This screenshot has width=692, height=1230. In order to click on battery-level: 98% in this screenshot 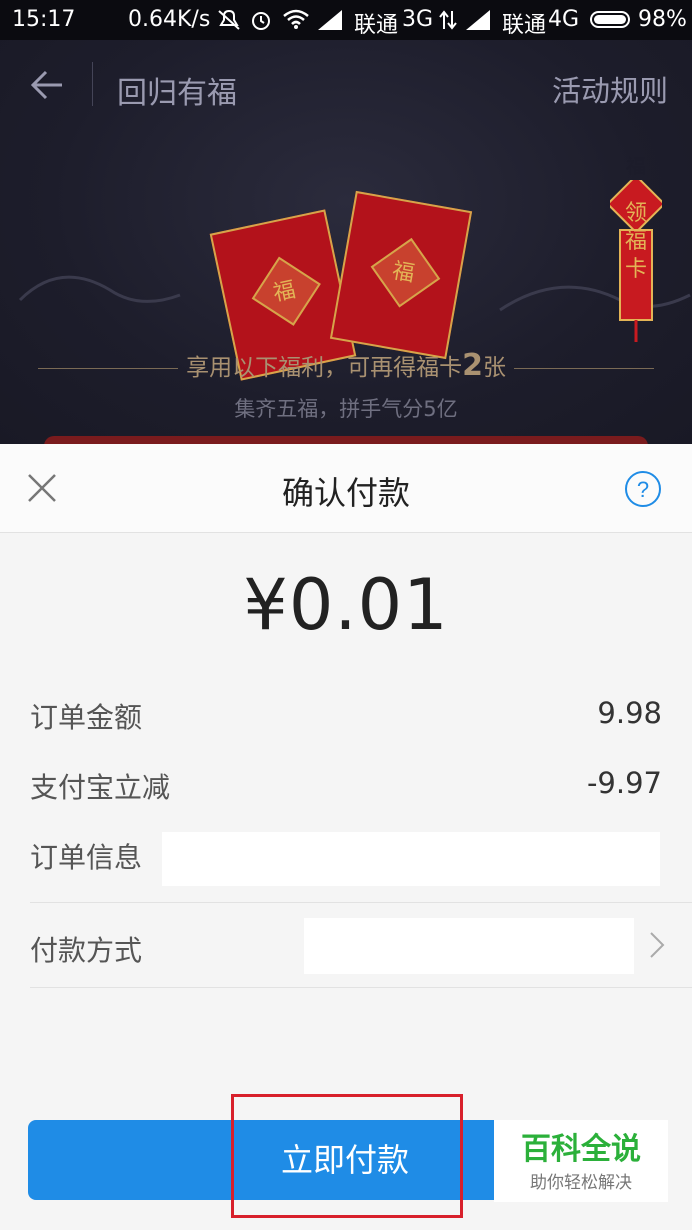, I will do `click(662, 19)`.